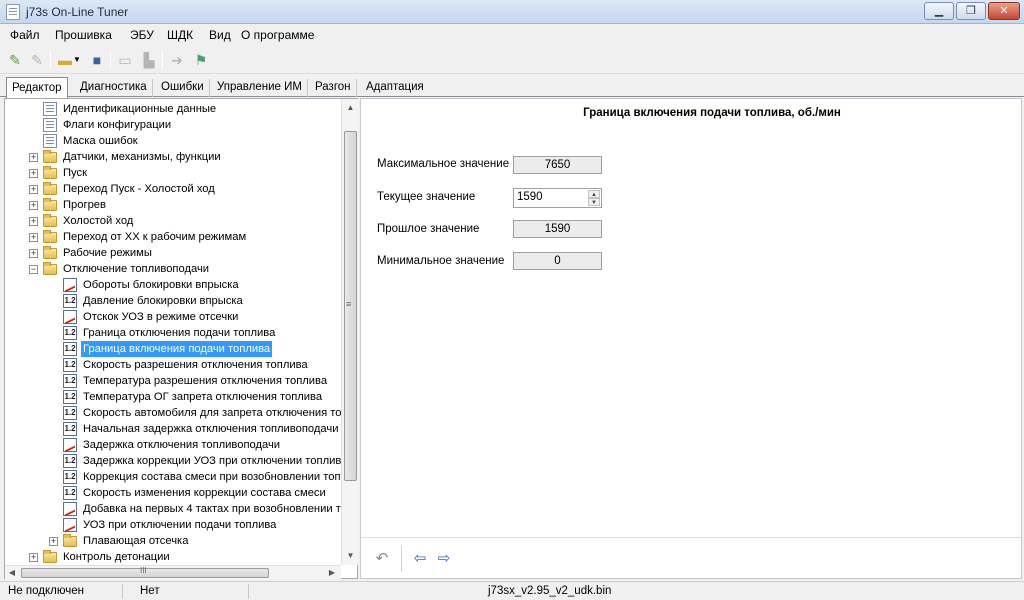 The image size is (1024, 600). What do you see at coordinates (333, 88) in the screenshot?
I see `tab-acceleration: Разгон` at bounding box center [333, 88].